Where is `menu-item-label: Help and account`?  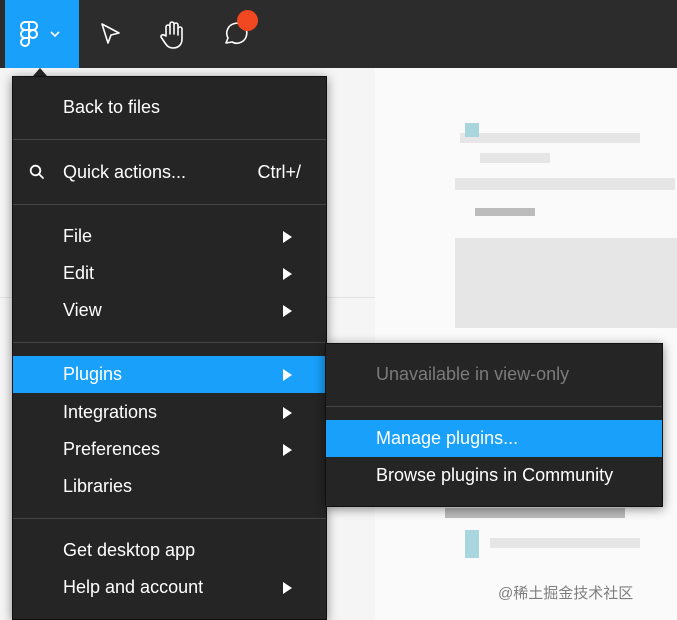 menu-item-label: Help and account is located at coordinates (133, 587).